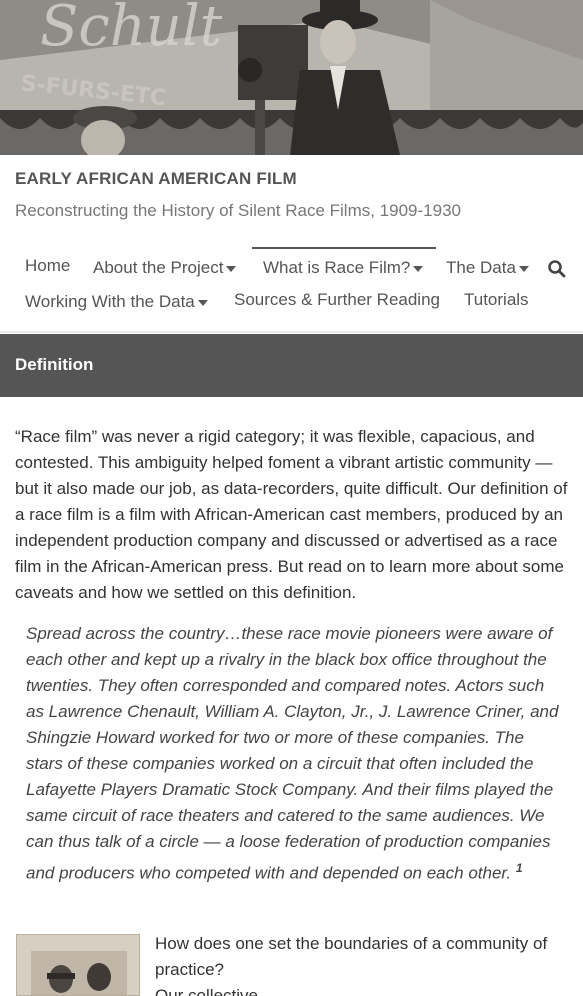 This screenshot has width=583, height=996. Describe the element at coordinates (131, 29) in the screenshot. I see `sign-text: Schult` at that location.